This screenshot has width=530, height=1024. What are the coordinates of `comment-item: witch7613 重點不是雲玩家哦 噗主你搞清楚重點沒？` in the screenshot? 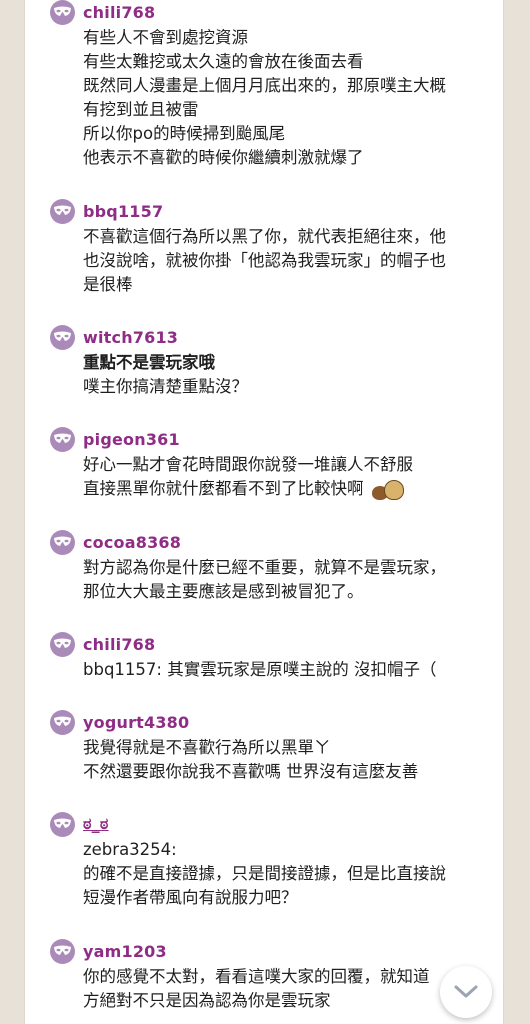 It's located at (270, 361).